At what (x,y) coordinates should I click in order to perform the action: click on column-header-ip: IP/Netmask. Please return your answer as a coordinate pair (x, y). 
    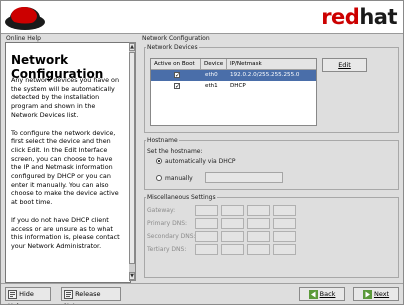
    Looking at the image, I should click on (271, 64).